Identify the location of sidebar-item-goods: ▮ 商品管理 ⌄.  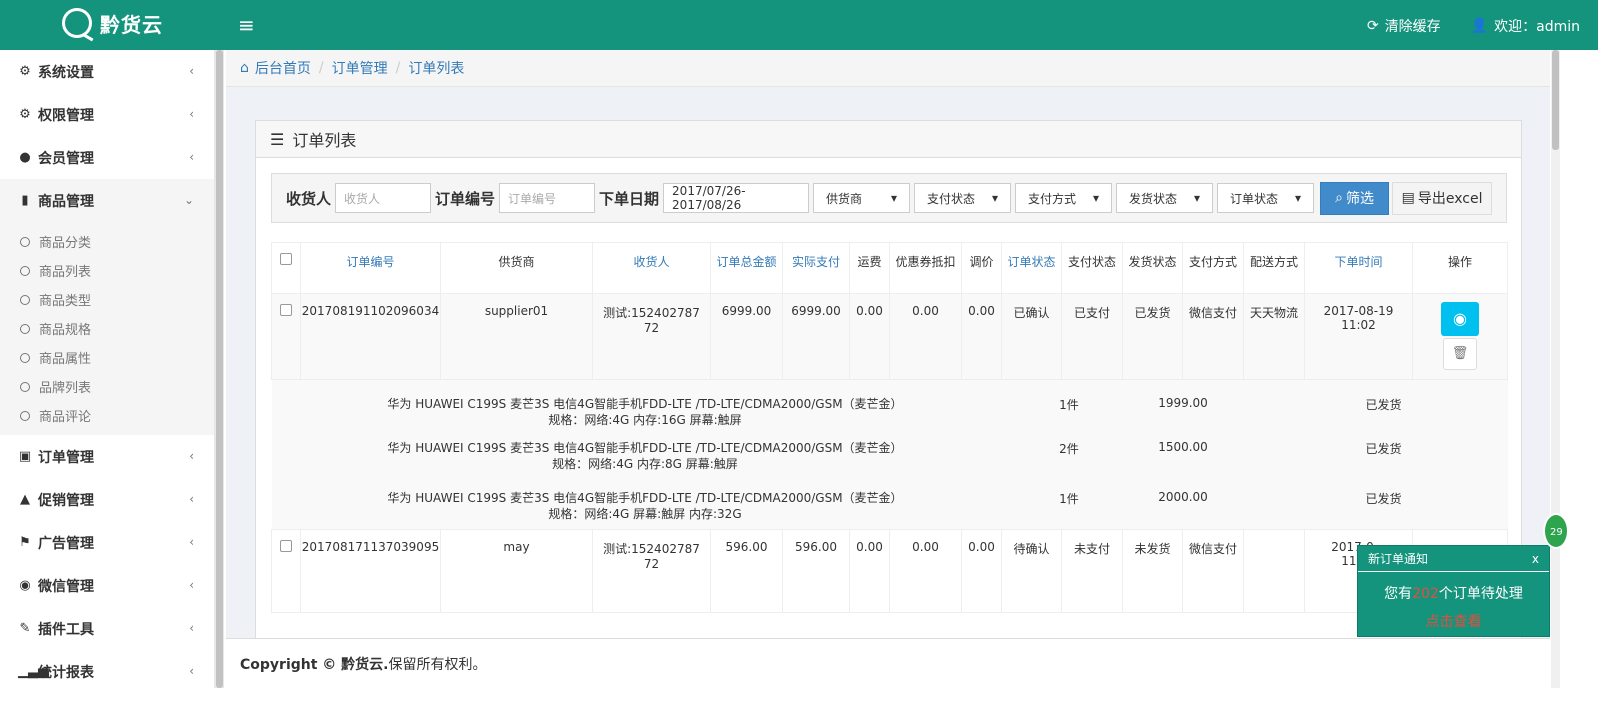
(107, 200).